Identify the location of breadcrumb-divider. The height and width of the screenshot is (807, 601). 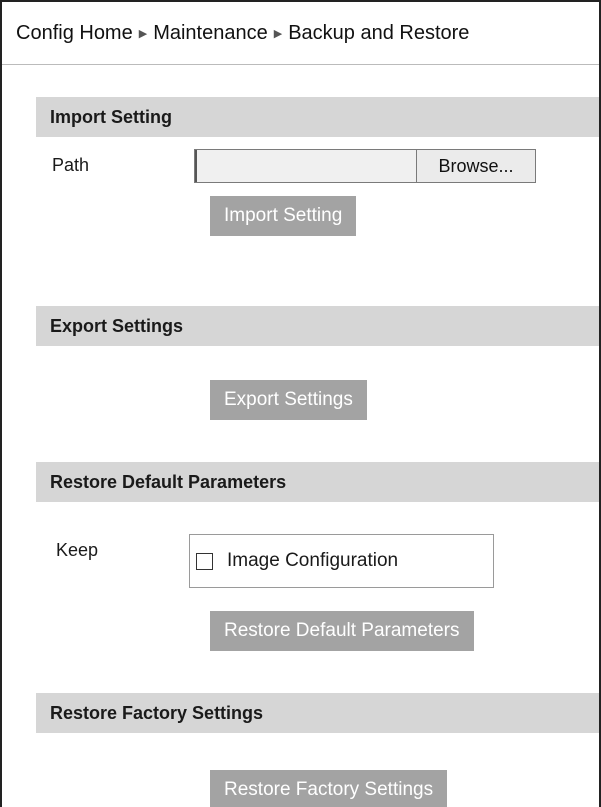
(300, 64).